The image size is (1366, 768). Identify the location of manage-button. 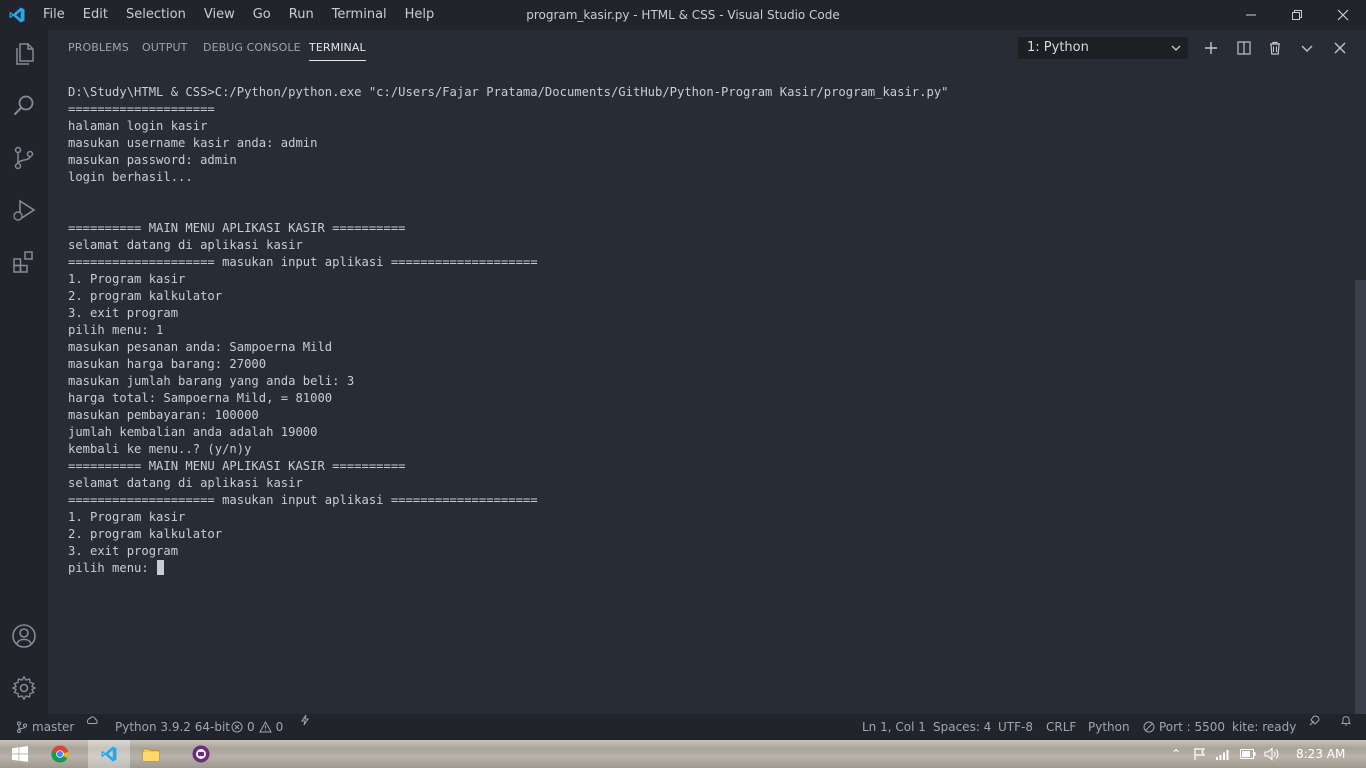
(24, 688).